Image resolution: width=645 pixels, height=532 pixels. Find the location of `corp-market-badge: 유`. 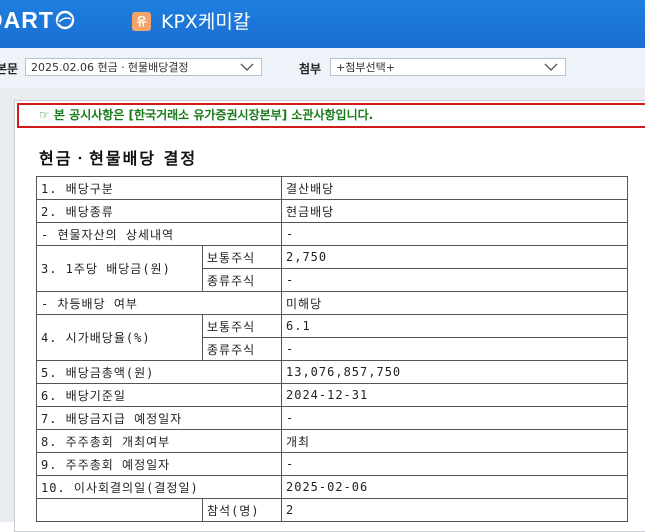

corp-market-badge: 유 is located at coordinates (141, 21).